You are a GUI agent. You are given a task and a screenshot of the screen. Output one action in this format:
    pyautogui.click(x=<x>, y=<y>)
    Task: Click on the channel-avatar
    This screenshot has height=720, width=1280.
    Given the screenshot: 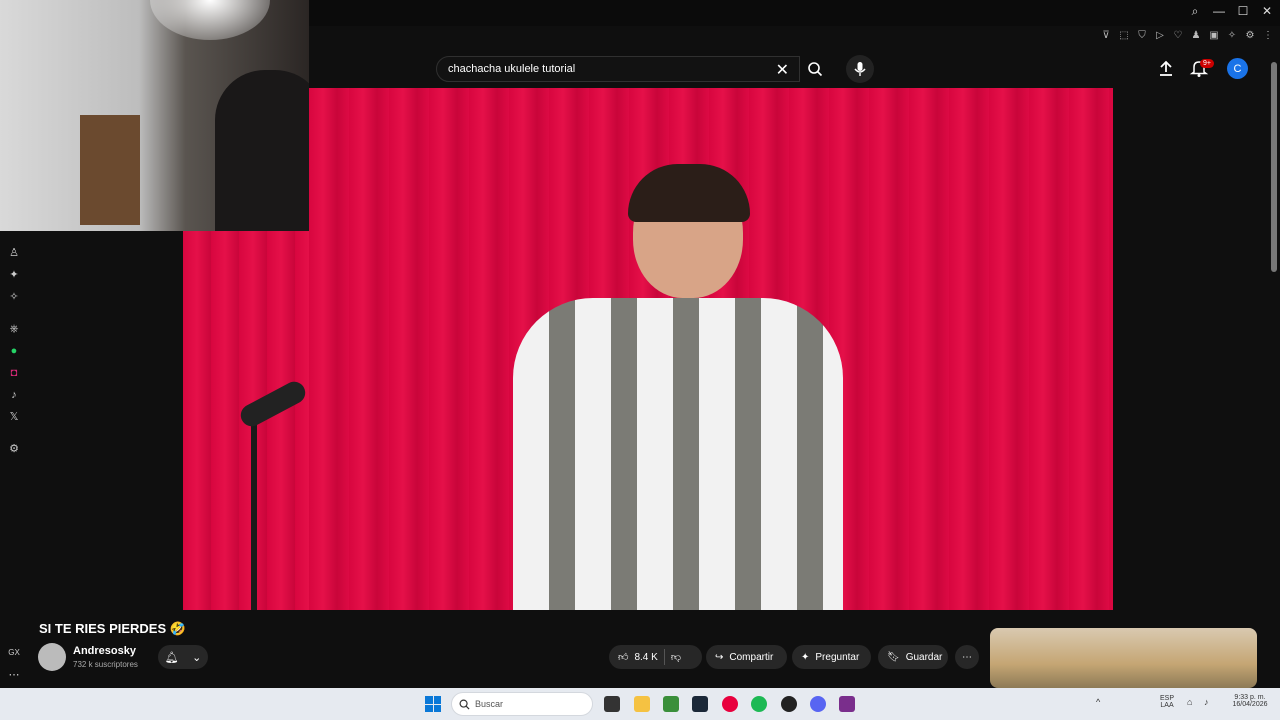 What is the action you would take?
    pyautogui.click(x=52, y=657)
    